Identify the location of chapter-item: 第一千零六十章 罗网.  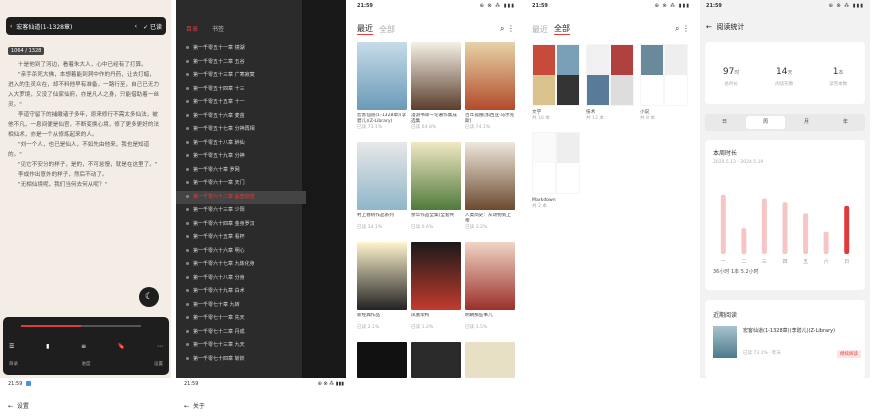
(241, 171).